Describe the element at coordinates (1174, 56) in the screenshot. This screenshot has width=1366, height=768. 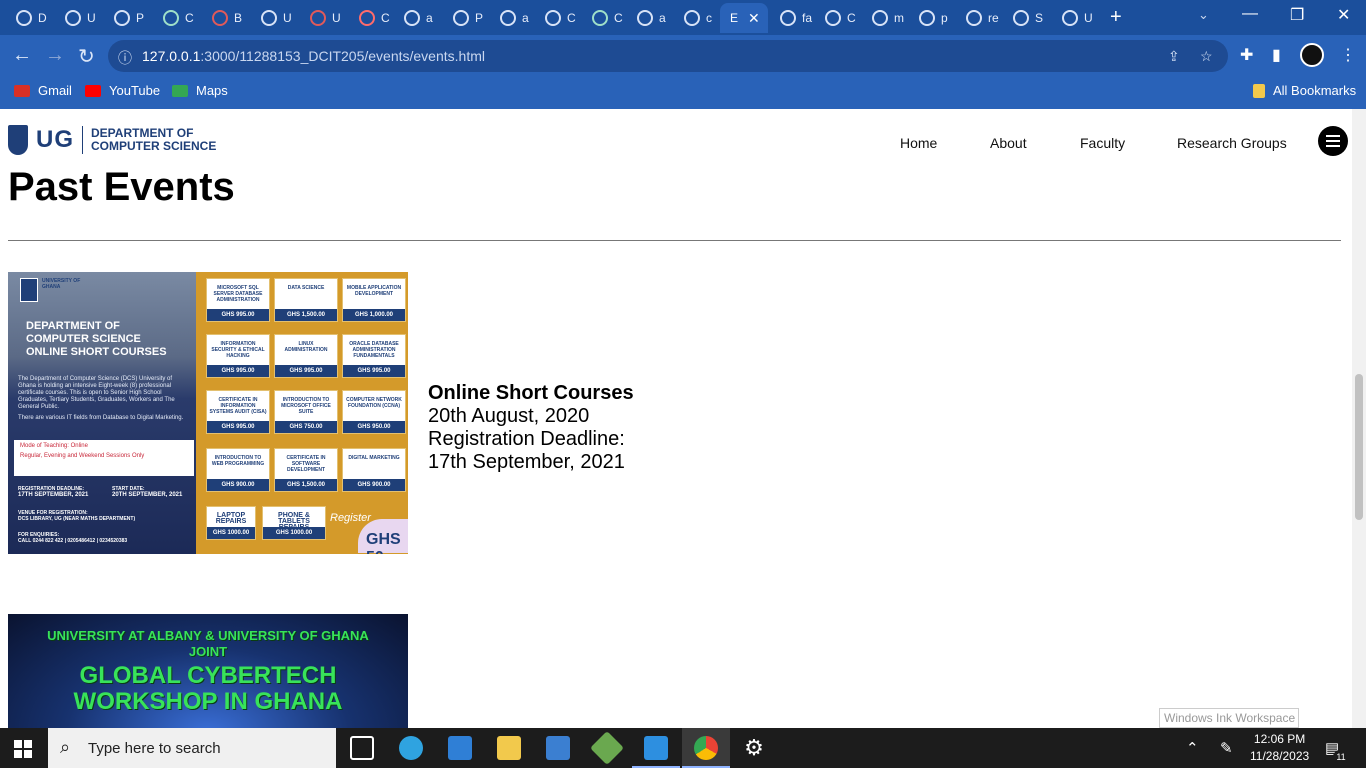
I see `share-icon: ⇪` at that location.